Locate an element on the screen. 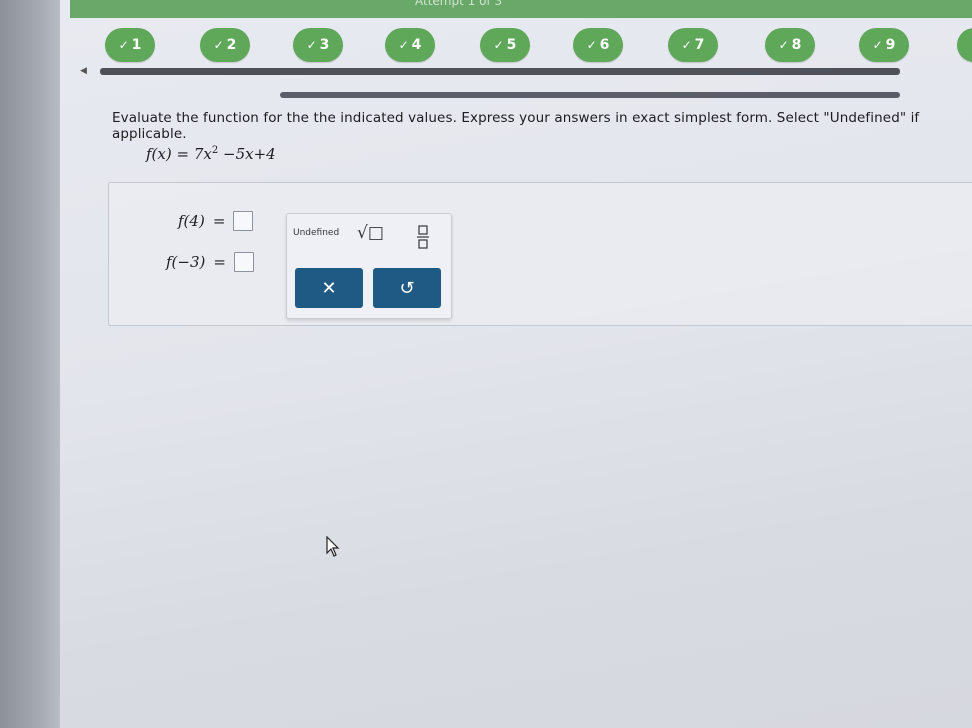 This screenshot has height=728, width=972. function-exponent: 2 is located at coordinates (215, 150).